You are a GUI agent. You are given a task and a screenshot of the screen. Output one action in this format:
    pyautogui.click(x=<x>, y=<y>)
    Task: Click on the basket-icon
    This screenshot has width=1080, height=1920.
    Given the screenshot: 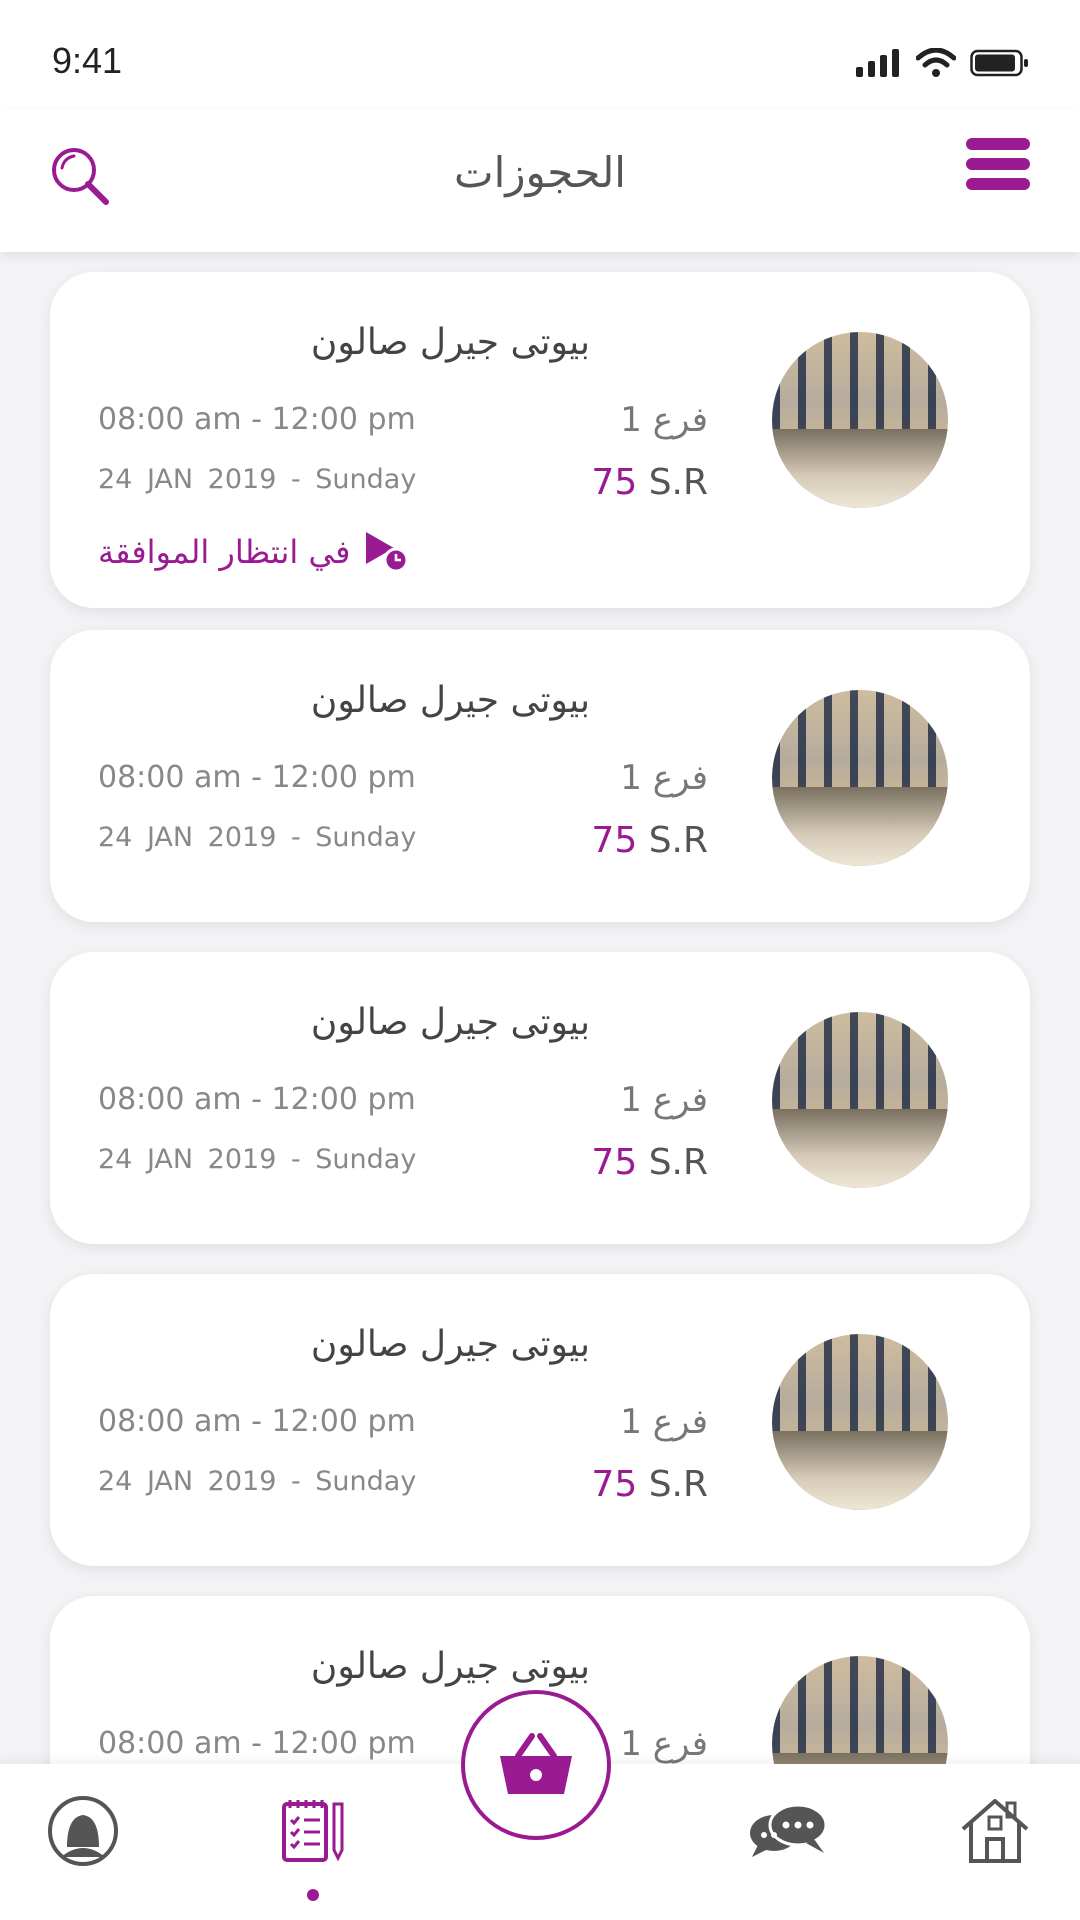 What is the action you would take?
    pyautogui.click(x=536, y=1763)
    